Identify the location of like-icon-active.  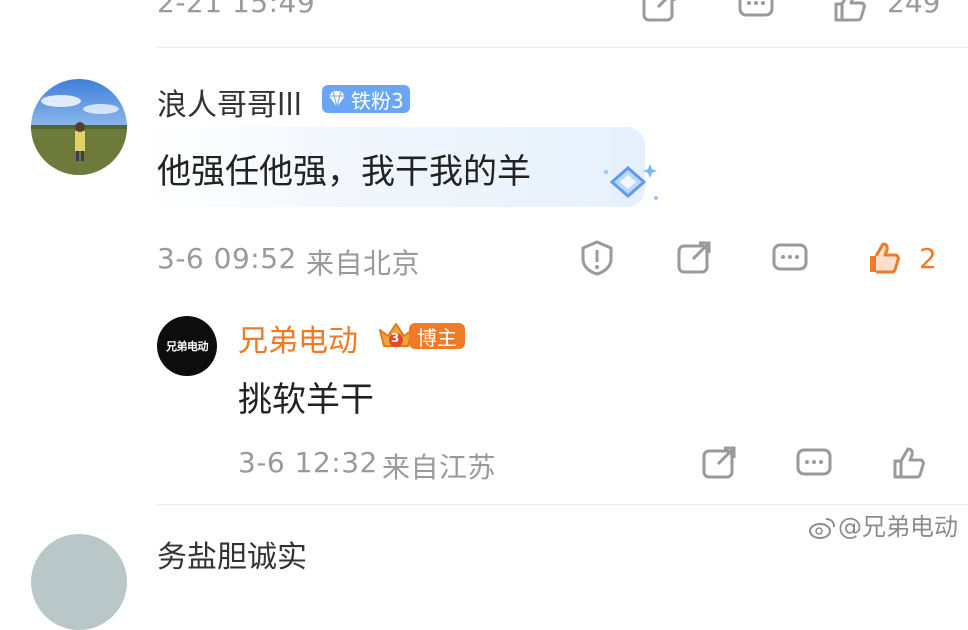
(884, 258).